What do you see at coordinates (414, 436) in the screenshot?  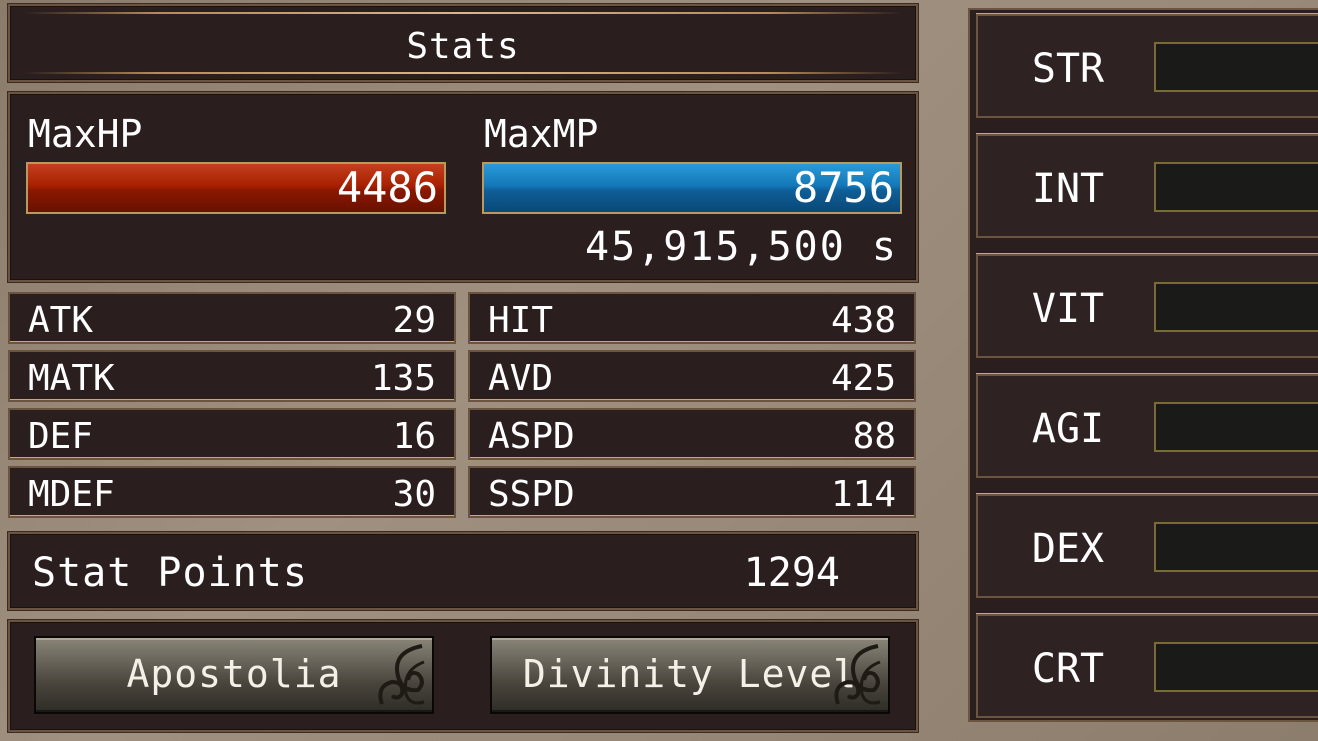 I see `stat-value: 16` at bounding box center [414, 436].